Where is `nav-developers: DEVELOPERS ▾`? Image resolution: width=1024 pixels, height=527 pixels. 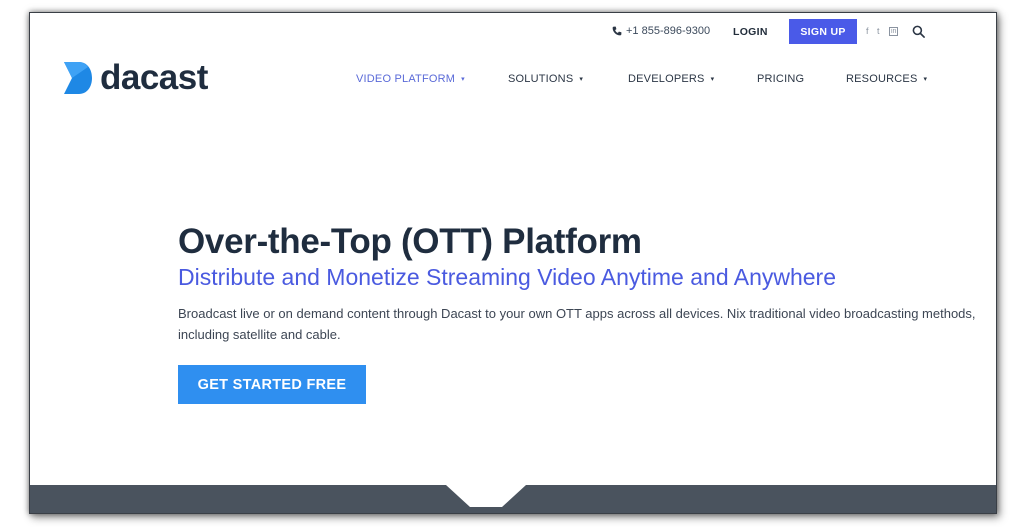 nav-developers: DEVELOPERS ▾ is located at coordinates (671, 79).